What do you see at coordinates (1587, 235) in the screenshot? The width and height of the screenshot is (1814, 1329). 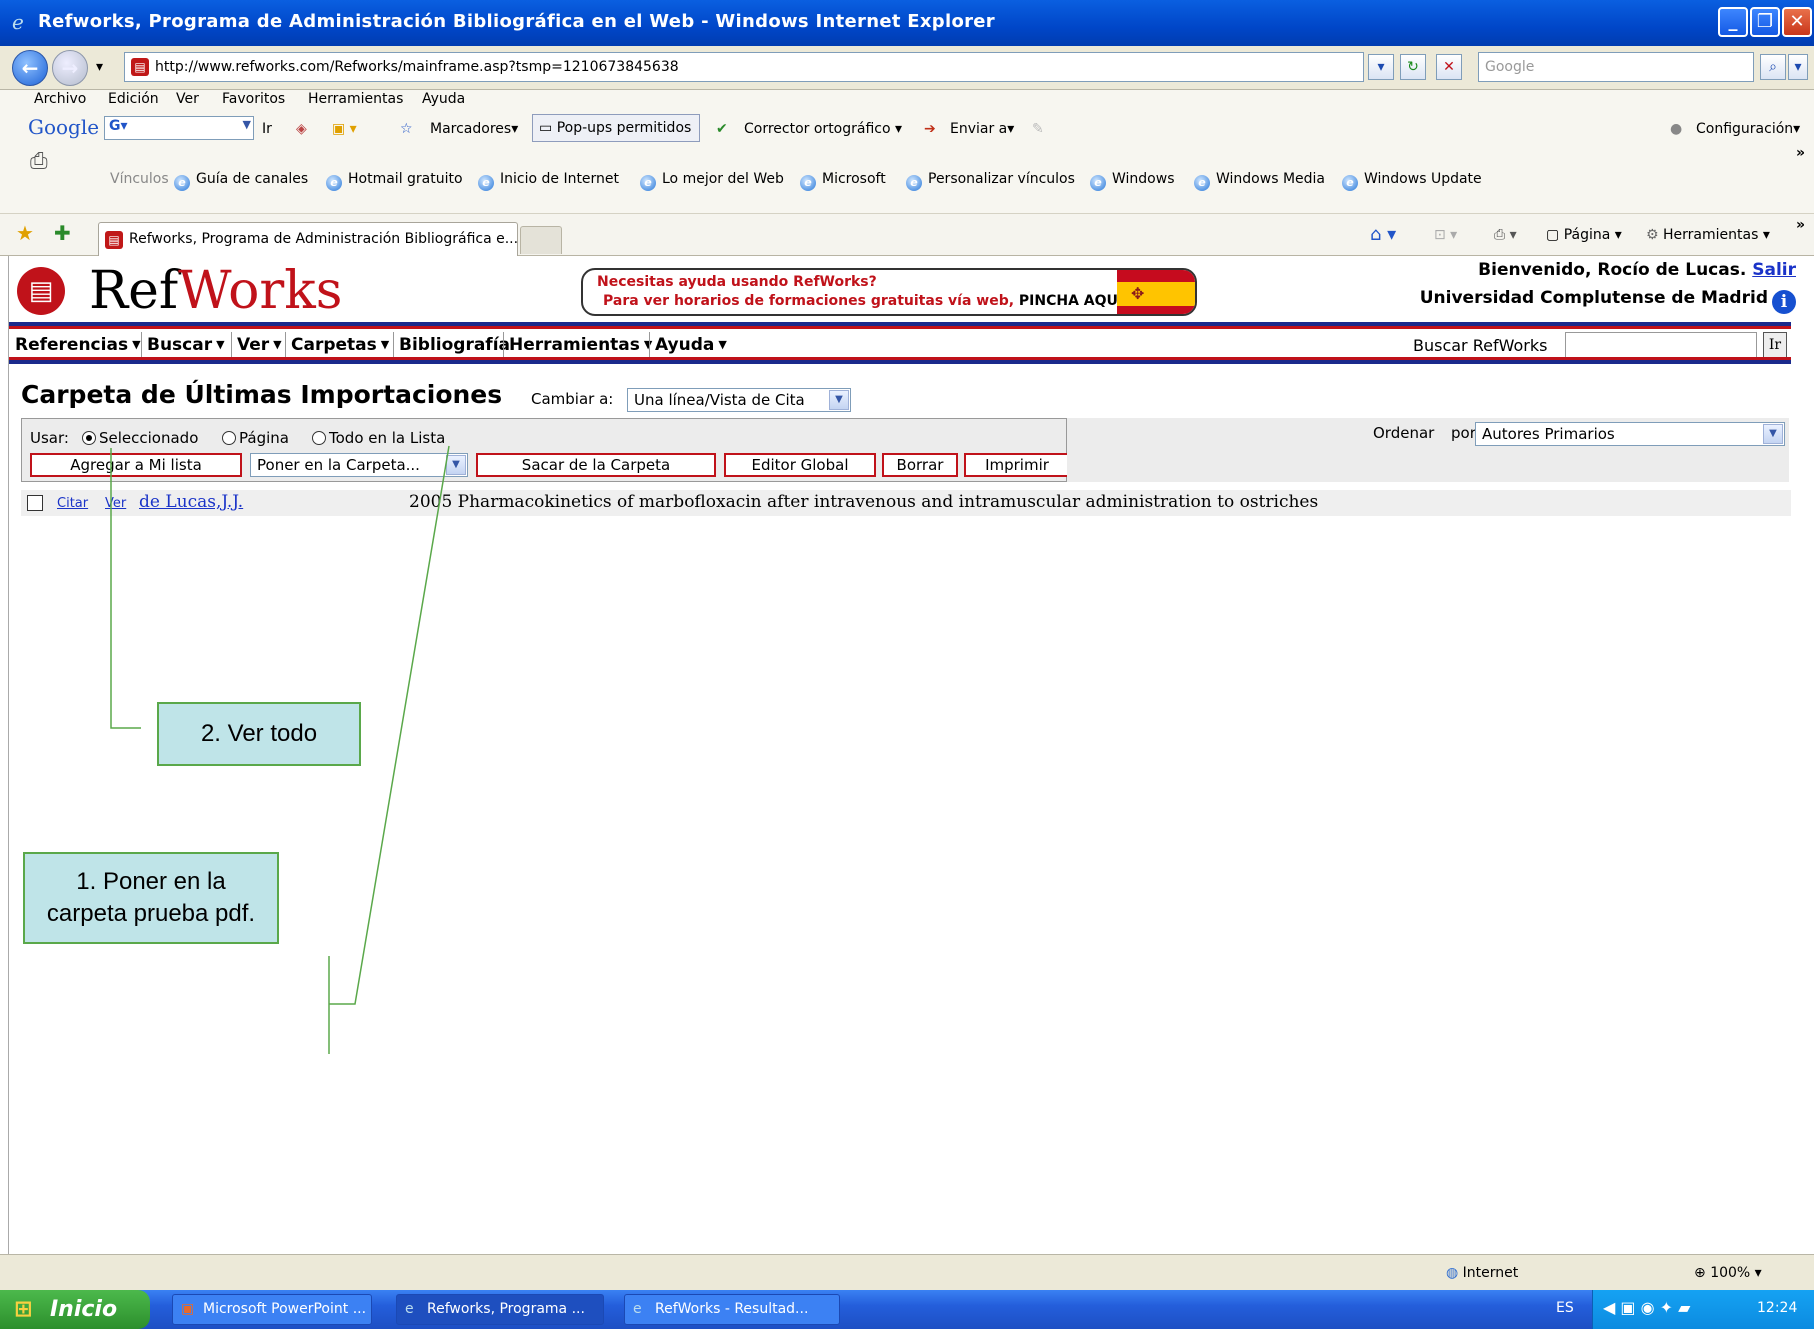 I see `page-menu-label: Página` at bounding box center [1587, 235].